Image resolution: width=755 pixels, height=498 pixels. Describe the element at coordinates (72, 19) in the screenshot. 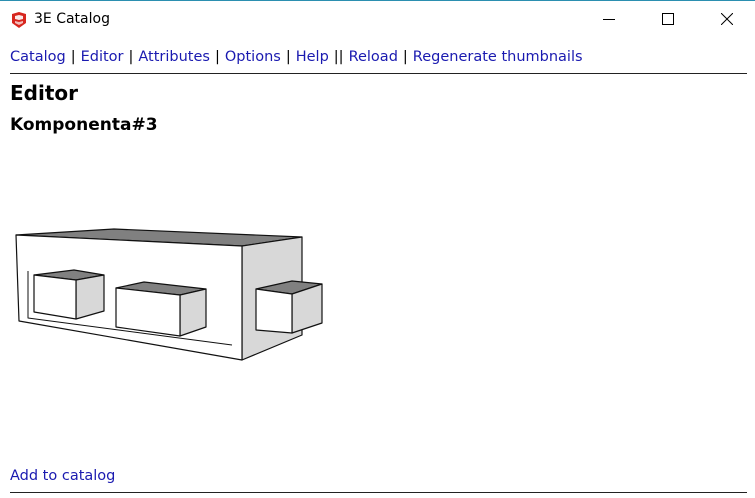

I see `window-title: 3E Catalog` at that location.